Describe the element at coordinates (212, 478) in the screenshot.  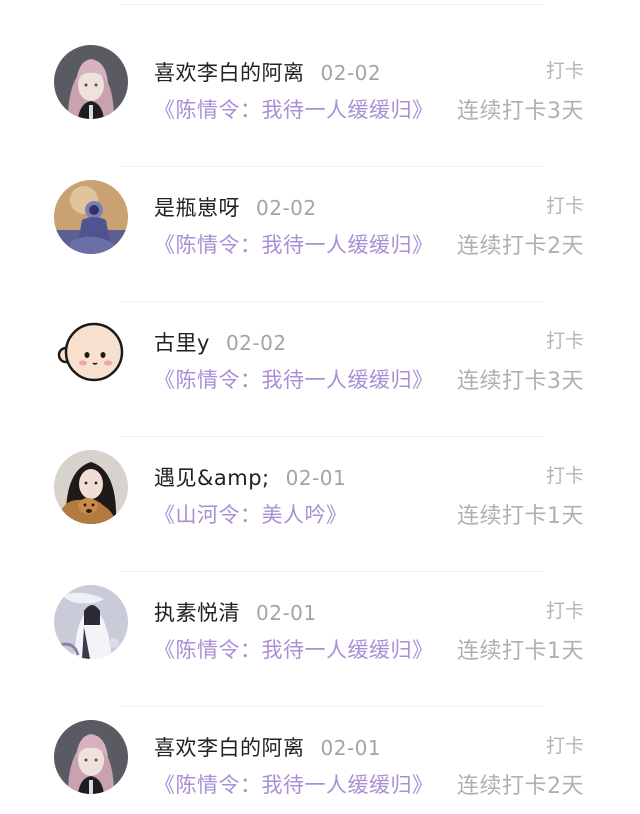
I see `user-name: 遇见&amp;` at that location.